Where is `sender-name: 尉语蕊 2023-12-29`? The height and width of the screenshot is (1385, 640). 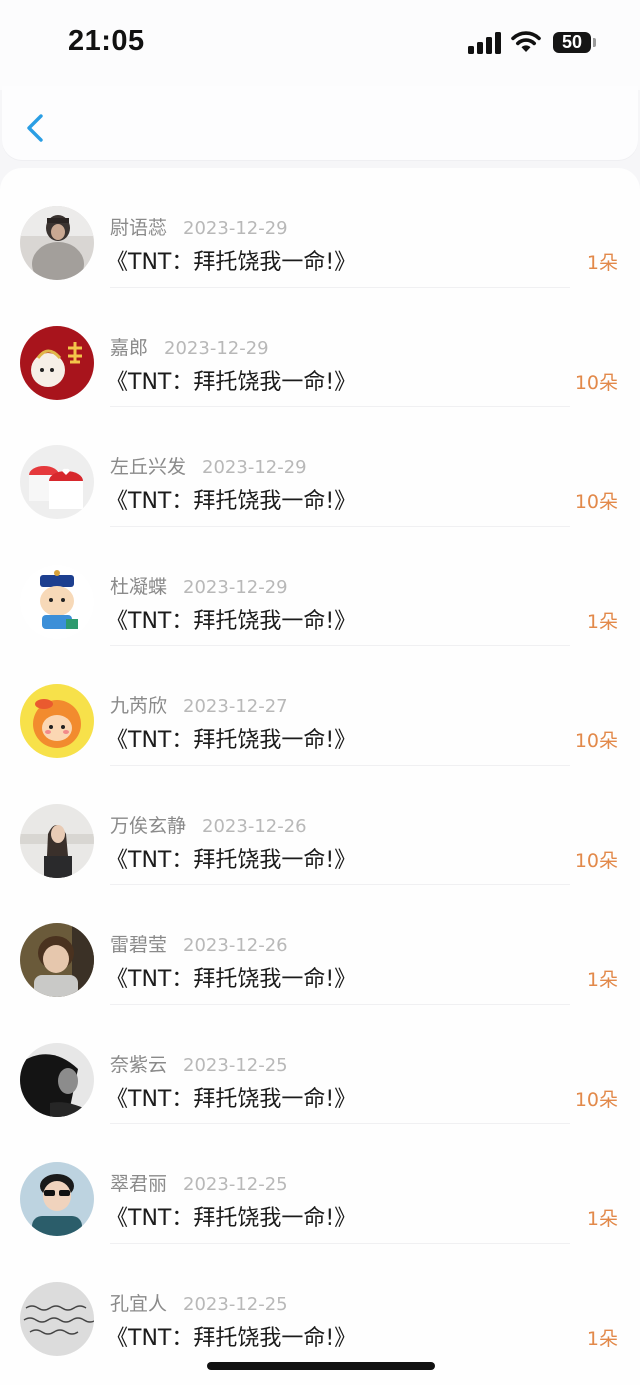
sender-name: 尉语蕊 2023-12-29 is located at coordinates (199, 228).